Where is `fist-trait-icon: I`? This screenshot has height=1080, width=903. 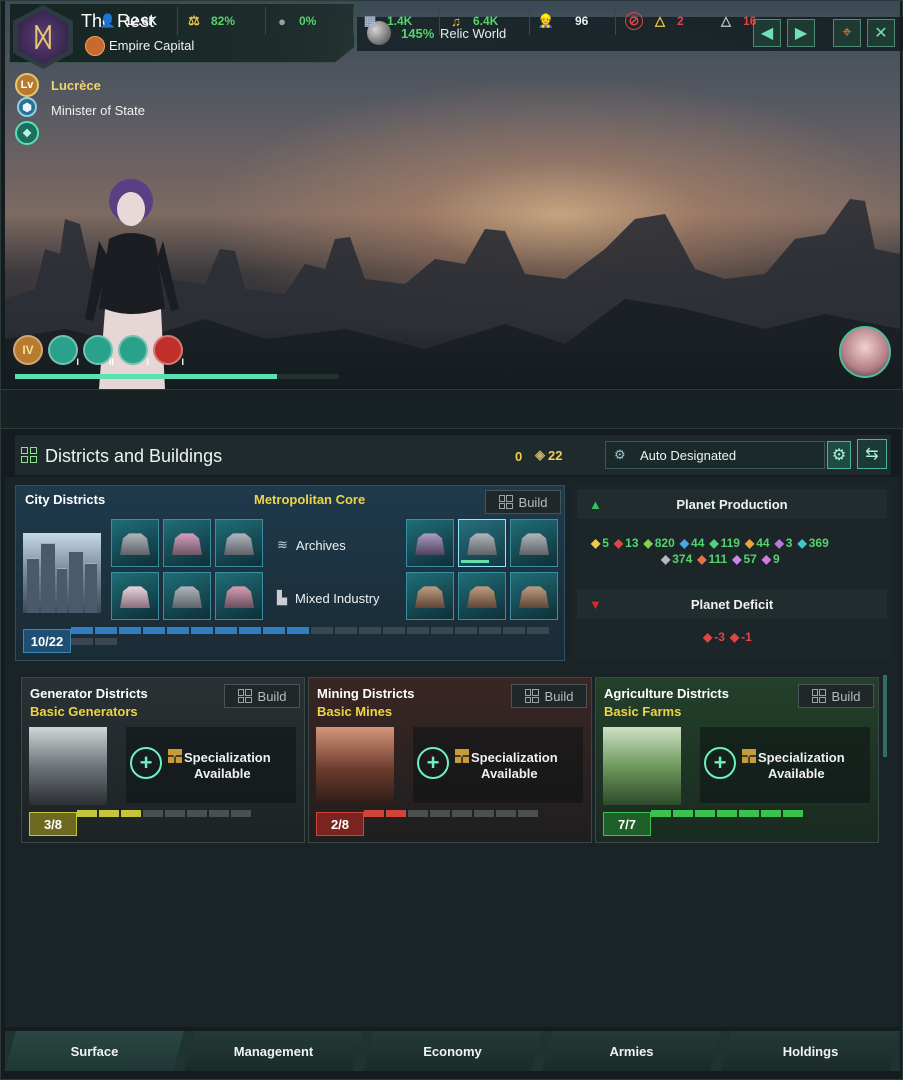 fist-trait-icon: I is located at coordinates (168, 351).